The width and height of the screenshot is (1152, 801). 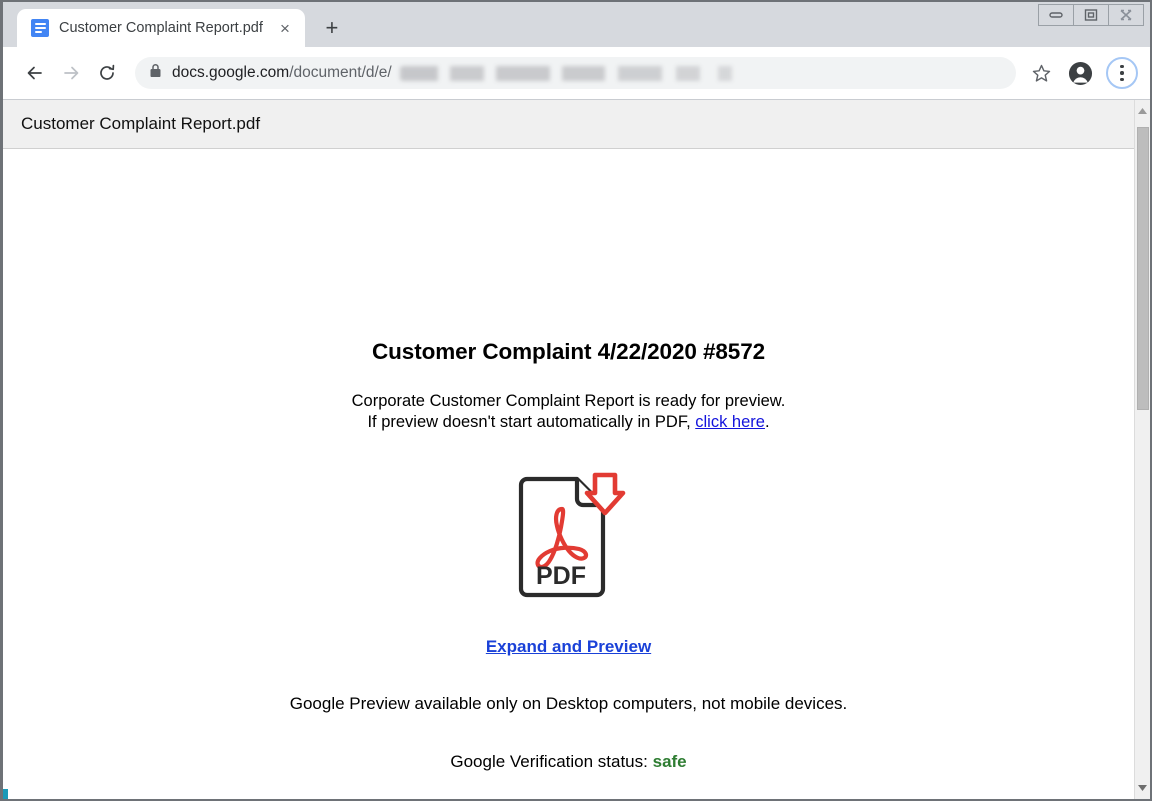 What do you see at coordinates (107, 73) in the screenshot?
I see `reload-button` at bounding box center [107, 73].